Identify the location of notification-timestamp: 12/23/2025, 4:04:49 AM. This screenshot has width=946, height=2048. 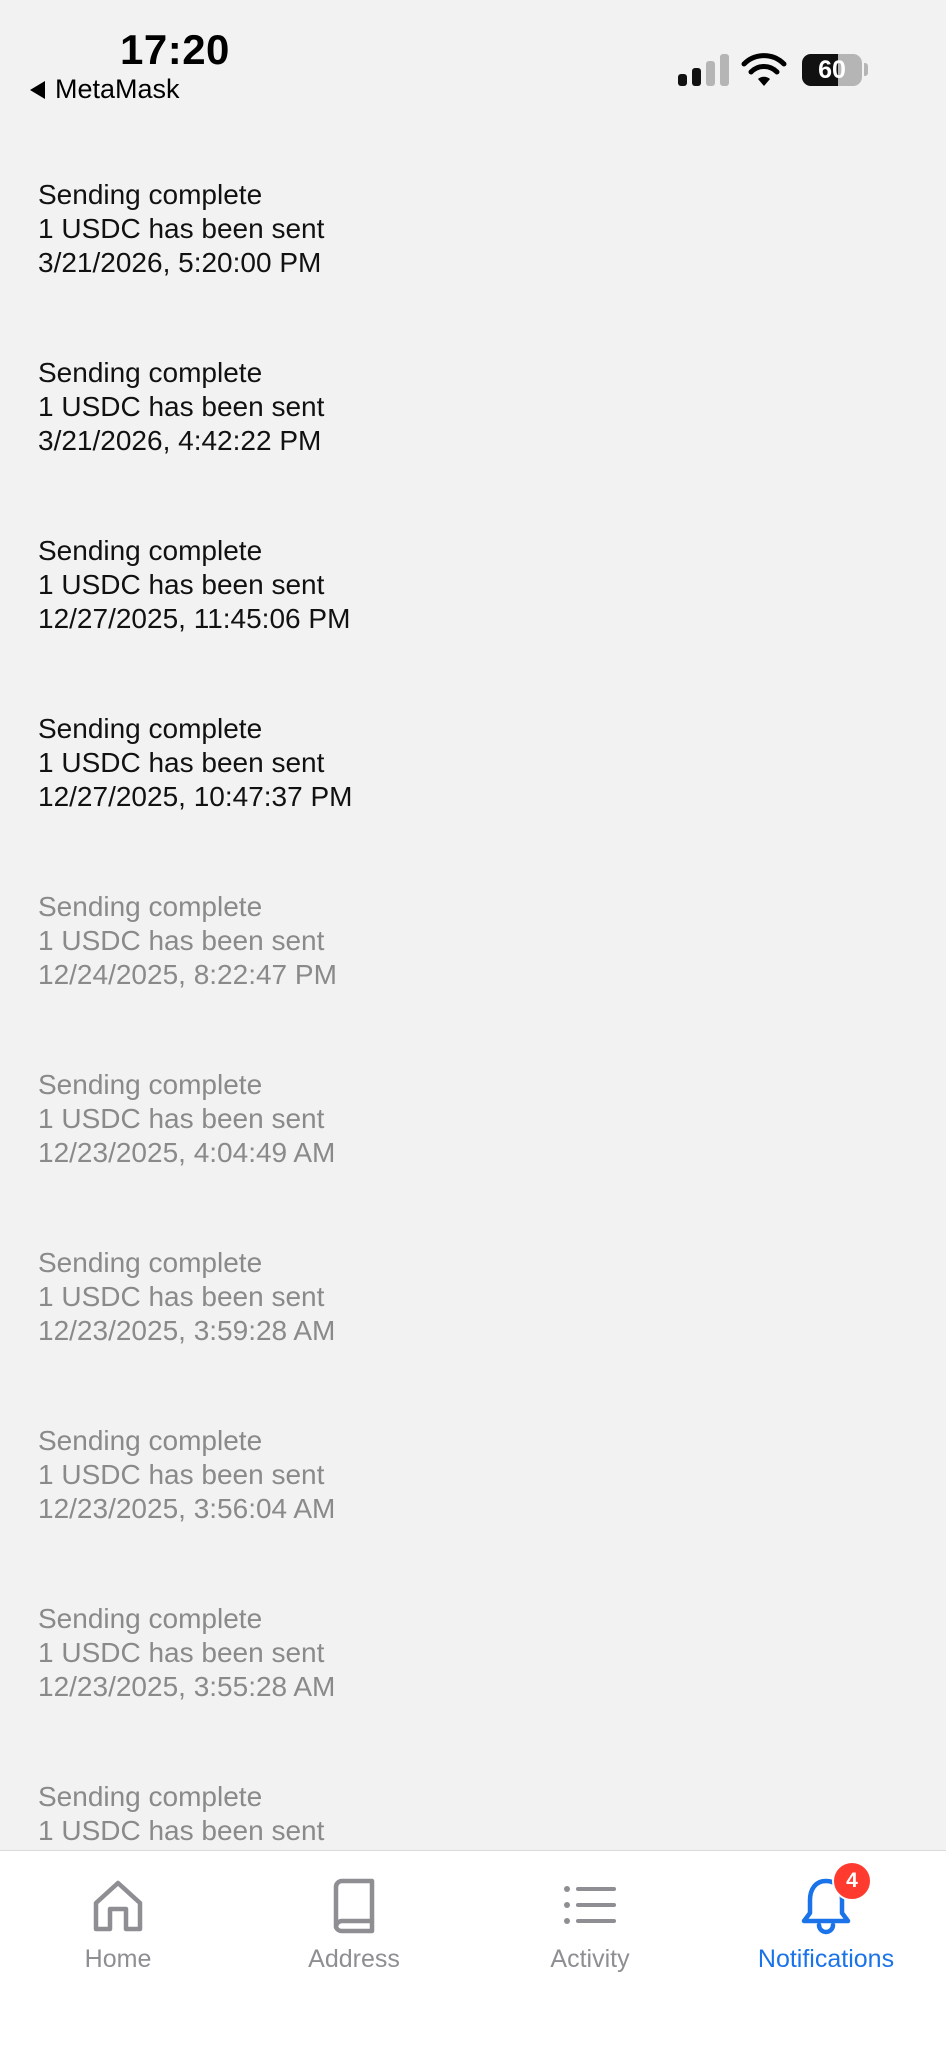
(187, 1152).